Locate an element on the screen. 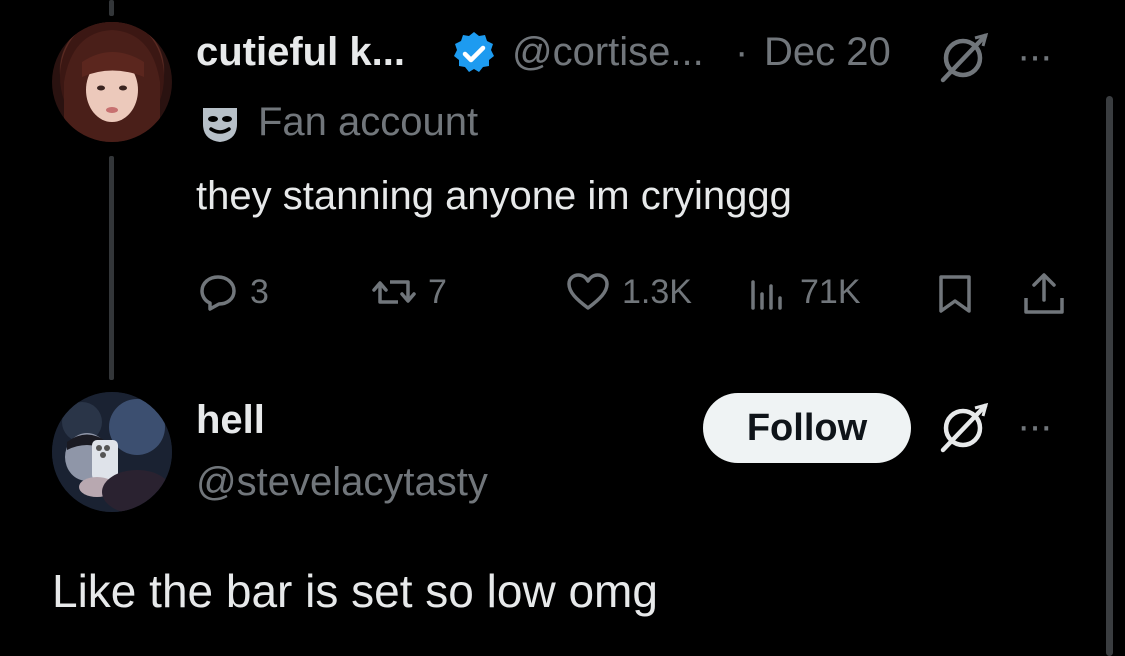 This screenshot has width=1125, height=656. view-count: 71K is located at coordinates (830, 291).